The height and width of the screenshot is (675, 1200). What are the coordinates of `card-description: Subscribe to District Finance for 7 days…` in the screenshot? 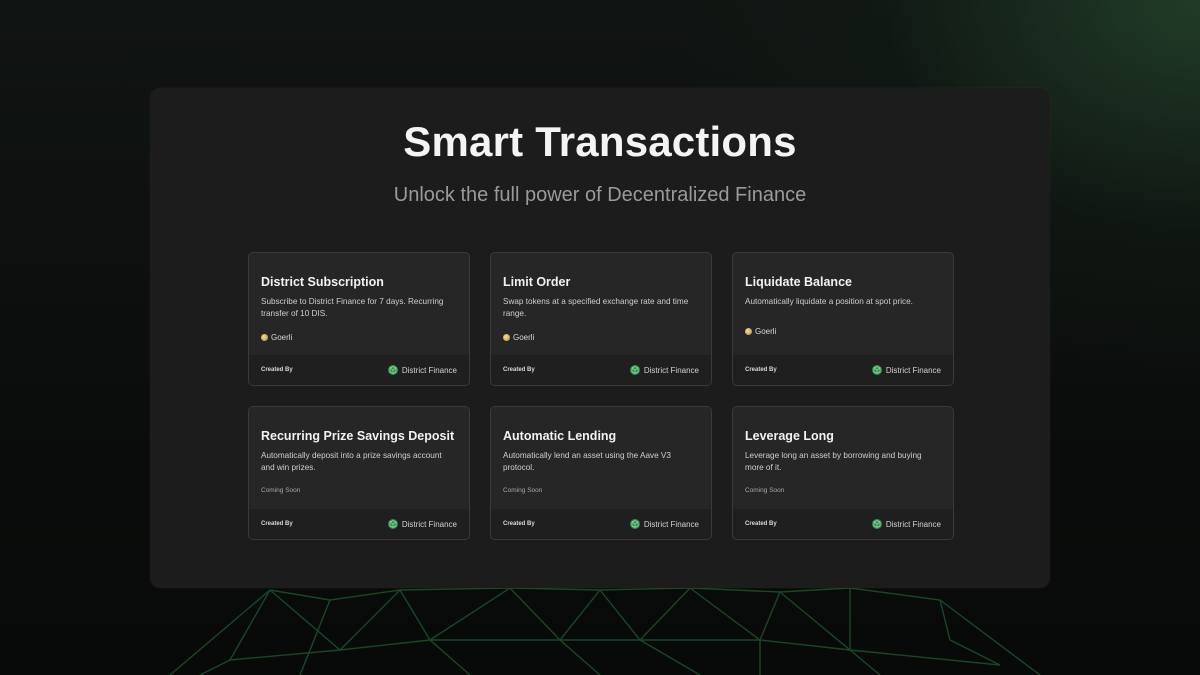 It's located at (352, 307).